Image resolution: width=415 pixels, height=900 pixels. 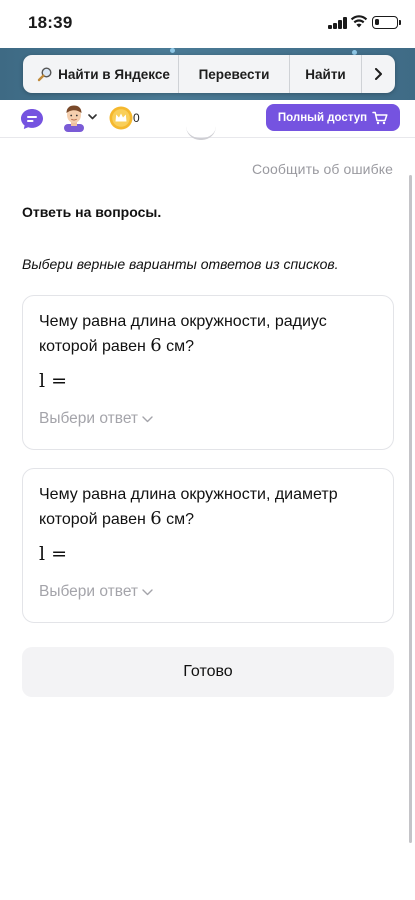 I want to click on full-access-button: Полный доступ, so click(x=333, y=117).